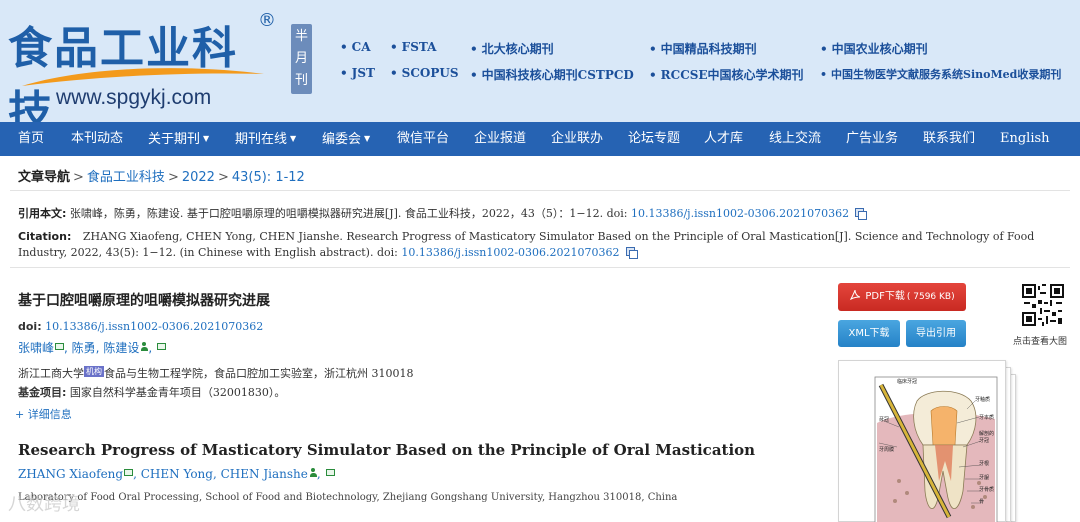  I want to click on figure-label: 解剖的, so click(986, 433).